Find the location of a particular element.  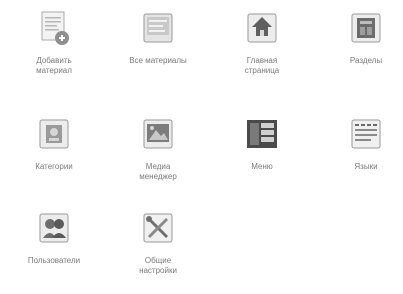

articles-label: Все материалы is located at coordinates (158, 60).